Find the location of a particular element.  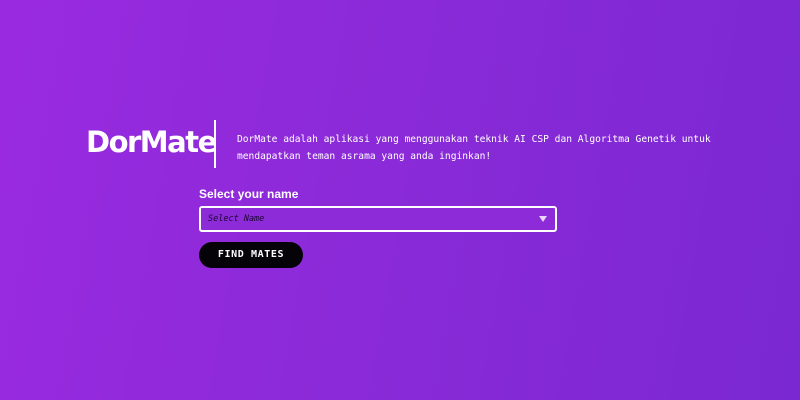

app-logo: DorMate is located at coordinates (151, 142).